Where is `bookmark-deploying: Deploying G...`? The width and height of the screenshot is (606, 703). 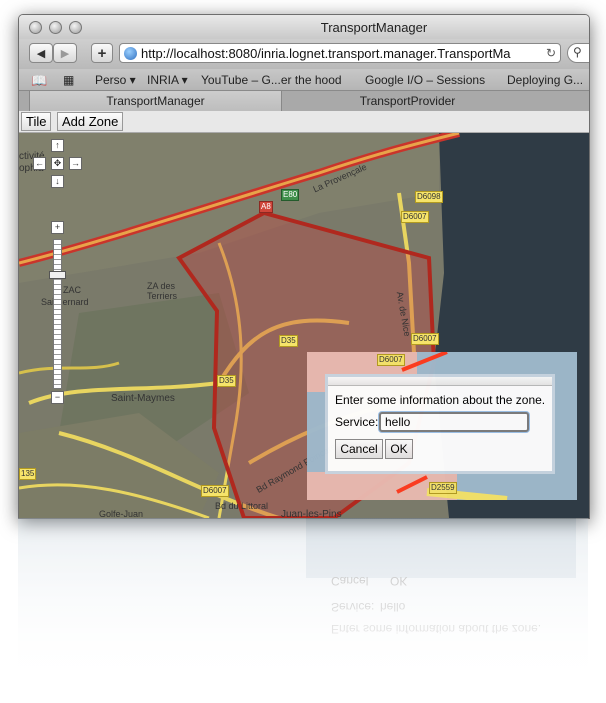
bookmark-deploying: Deploying G... is located at coordinates (545, 80).